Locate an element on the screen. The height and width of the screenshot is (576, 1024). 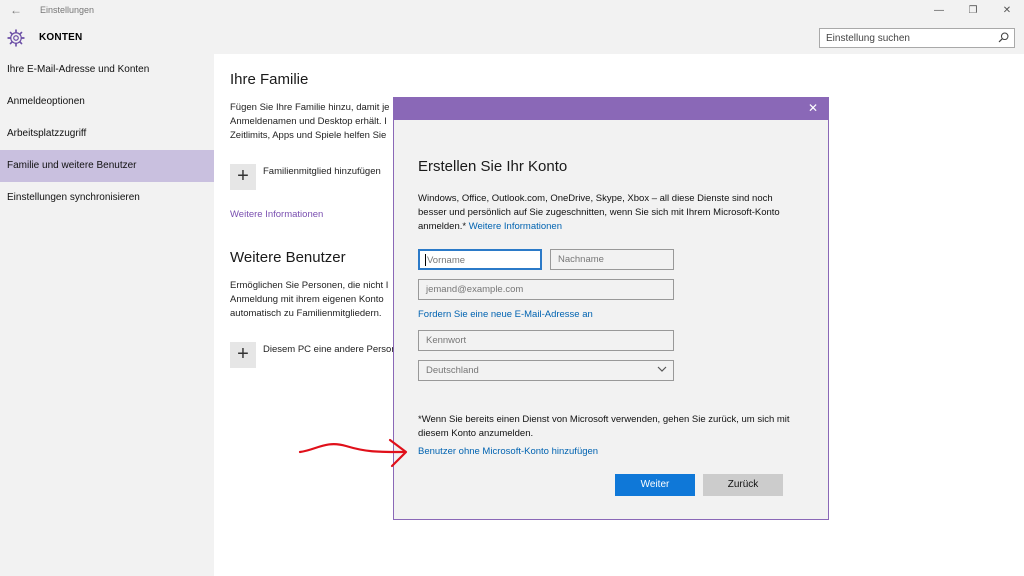
window-controls: — ❐ ✕ is located at coordinates (973, 11).